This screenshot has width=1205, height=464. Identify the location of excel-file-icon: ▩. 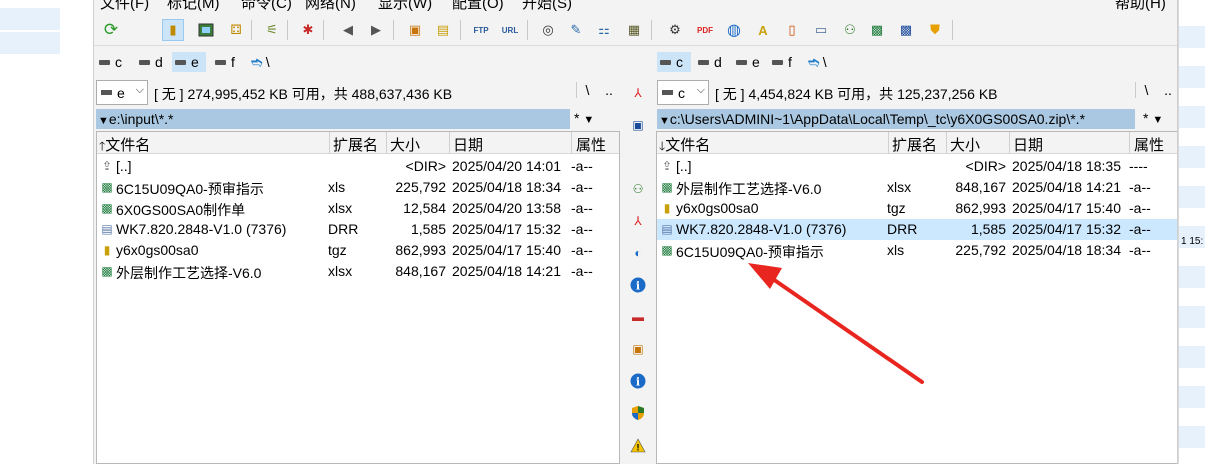
(667, 187).